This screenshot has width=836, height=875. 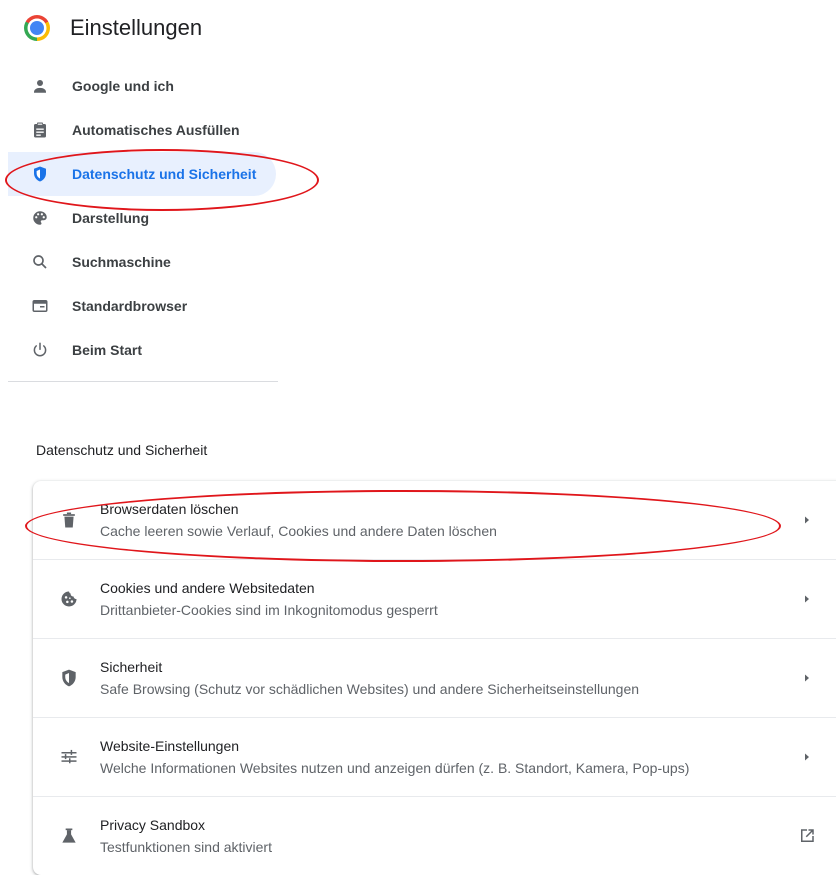 I want to click on sidebar-item-label: Standardbrowser, so click(x=130, y=306).